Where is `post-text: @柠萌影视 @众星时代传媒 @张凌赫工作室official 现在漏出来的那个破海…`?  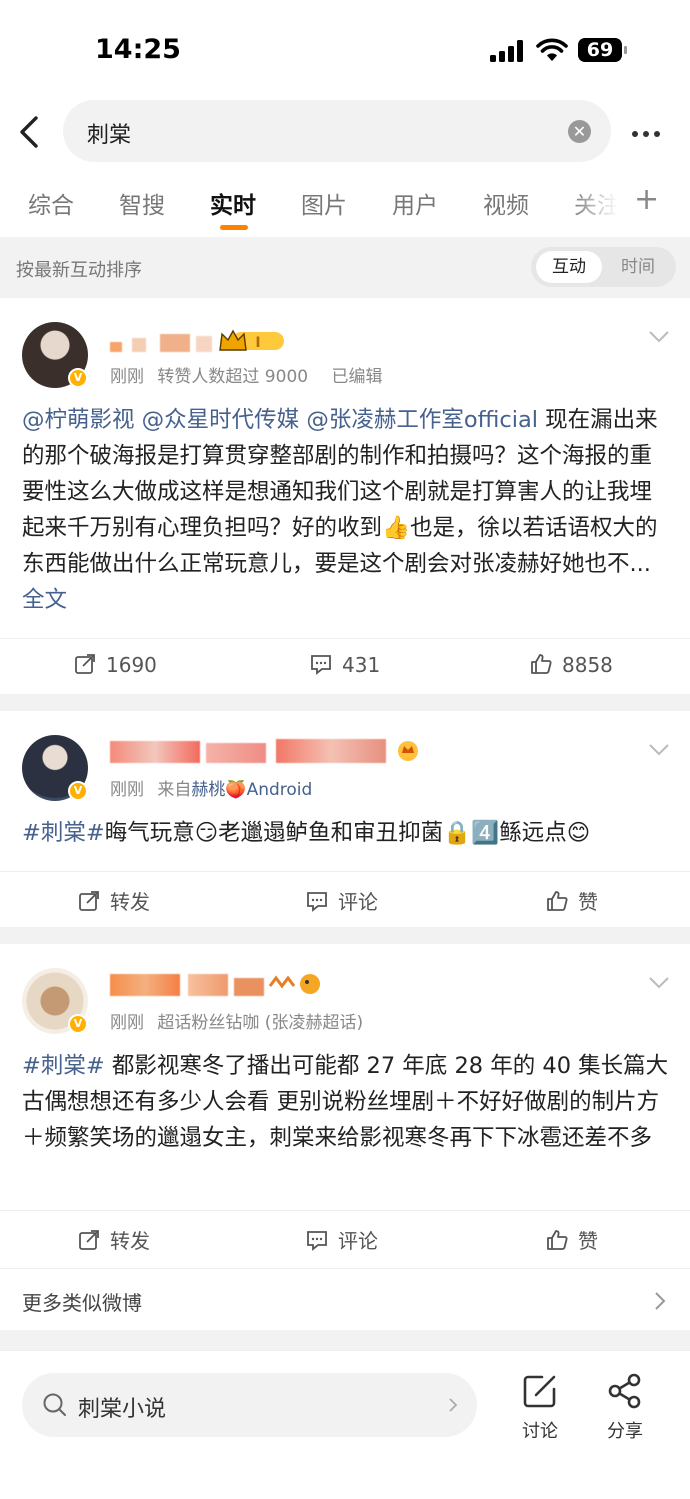 post-text: @柠萌影视 @众星时代传媒 @张凌赫工作室official 现在漏出来的那个破海… is located at coordinates (347, 510).